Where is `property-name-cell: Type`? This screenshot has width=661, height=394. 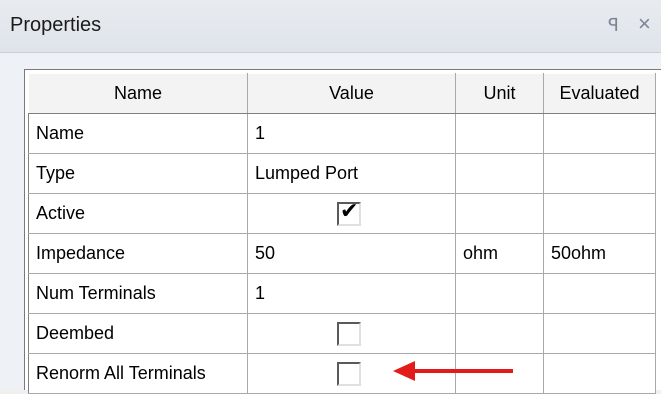
property-name-cell: Type is located at coordinates (138, 173).